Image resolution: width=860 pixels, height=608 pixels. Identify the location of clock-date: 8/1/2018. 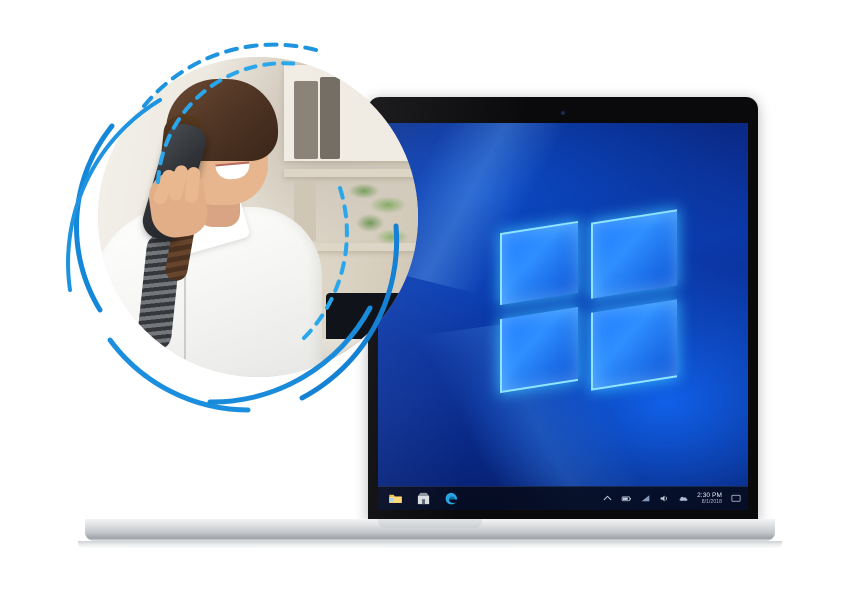
(711, 501).